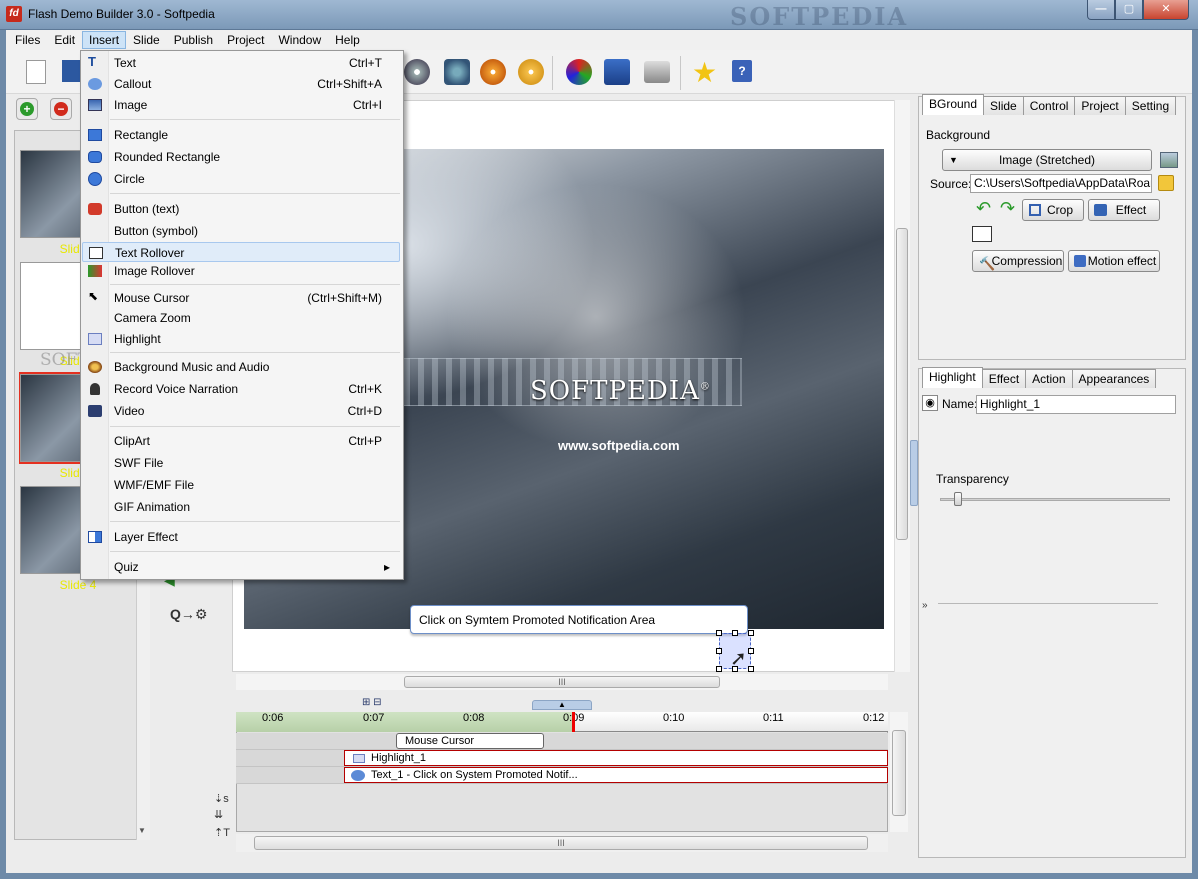 The height and width of the screenshot is (879, 1198). I want to click on menu-item-layer-effect: Layer Effect, so click(241, 537).